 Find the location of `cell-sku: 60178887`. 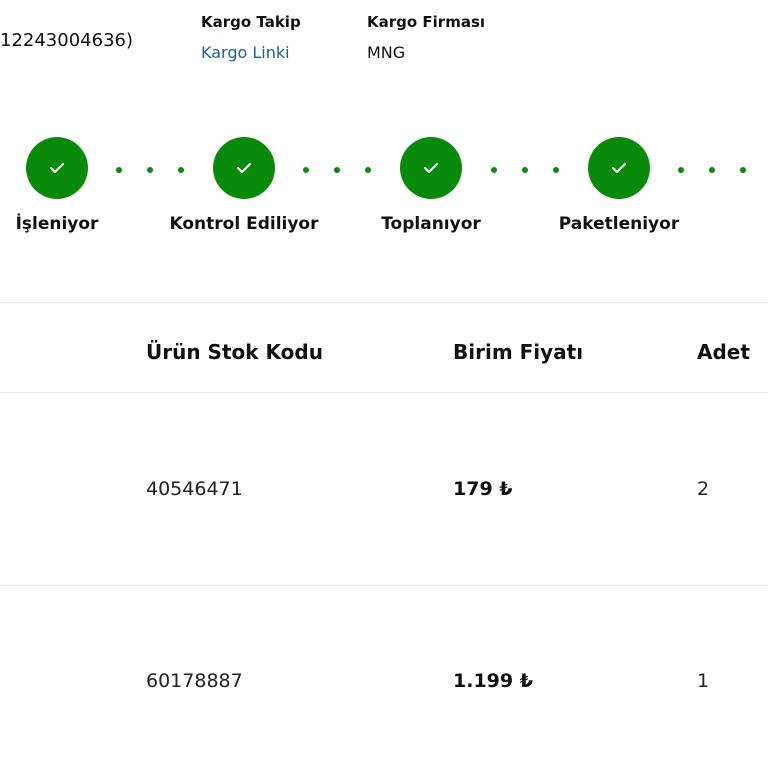

cell-sku: 60178887 is located at coordinates (194, 681).